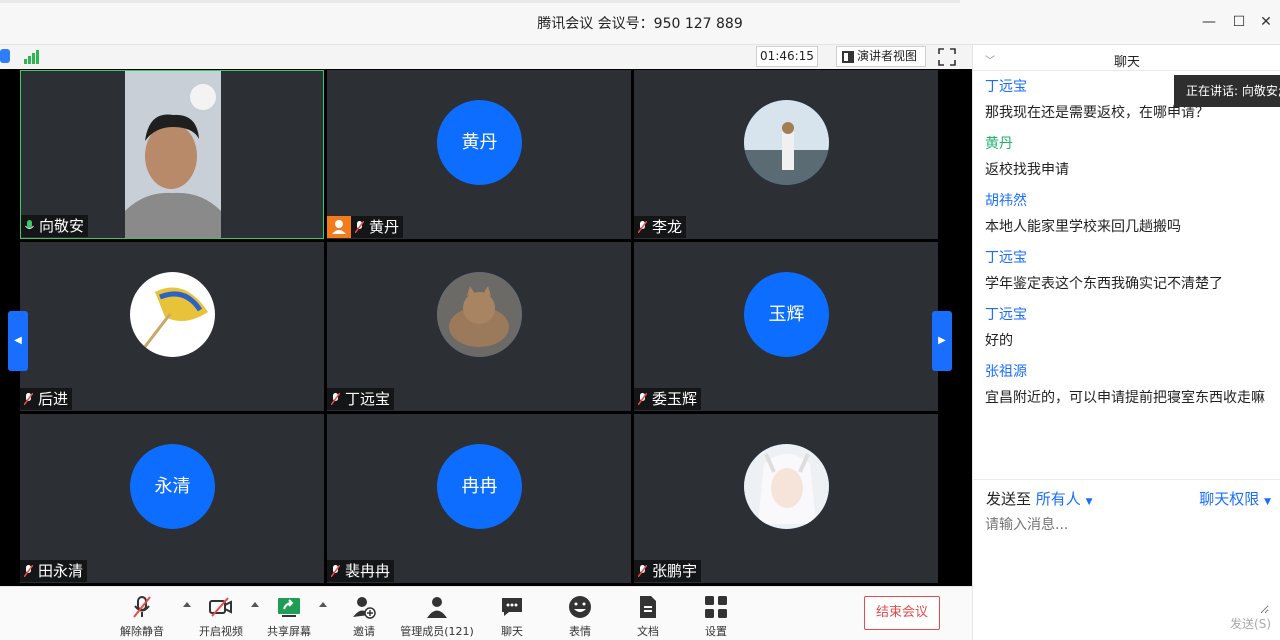 The height and width of the screenshot is (640, 1280). I want to click on participant-name-tag: 李龙, so click(660, 227).